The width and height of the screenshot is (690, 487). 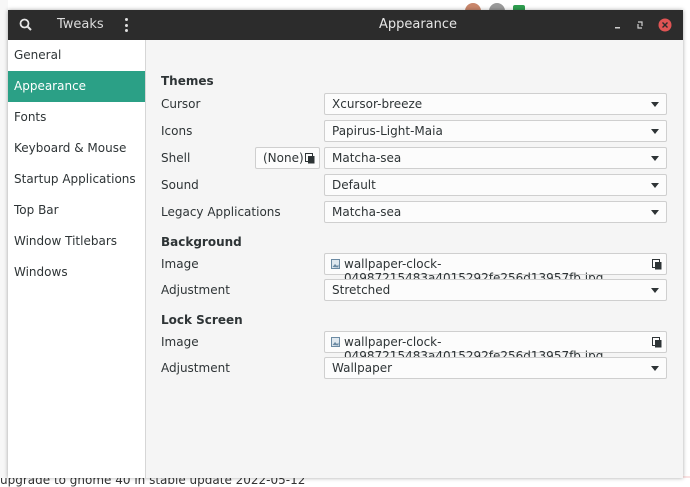 What do you see at coordinates (495, 104) in the screenshot?
I see `cursor-dropdown: Xcursor-breeze` at bounding box center [495, 104].